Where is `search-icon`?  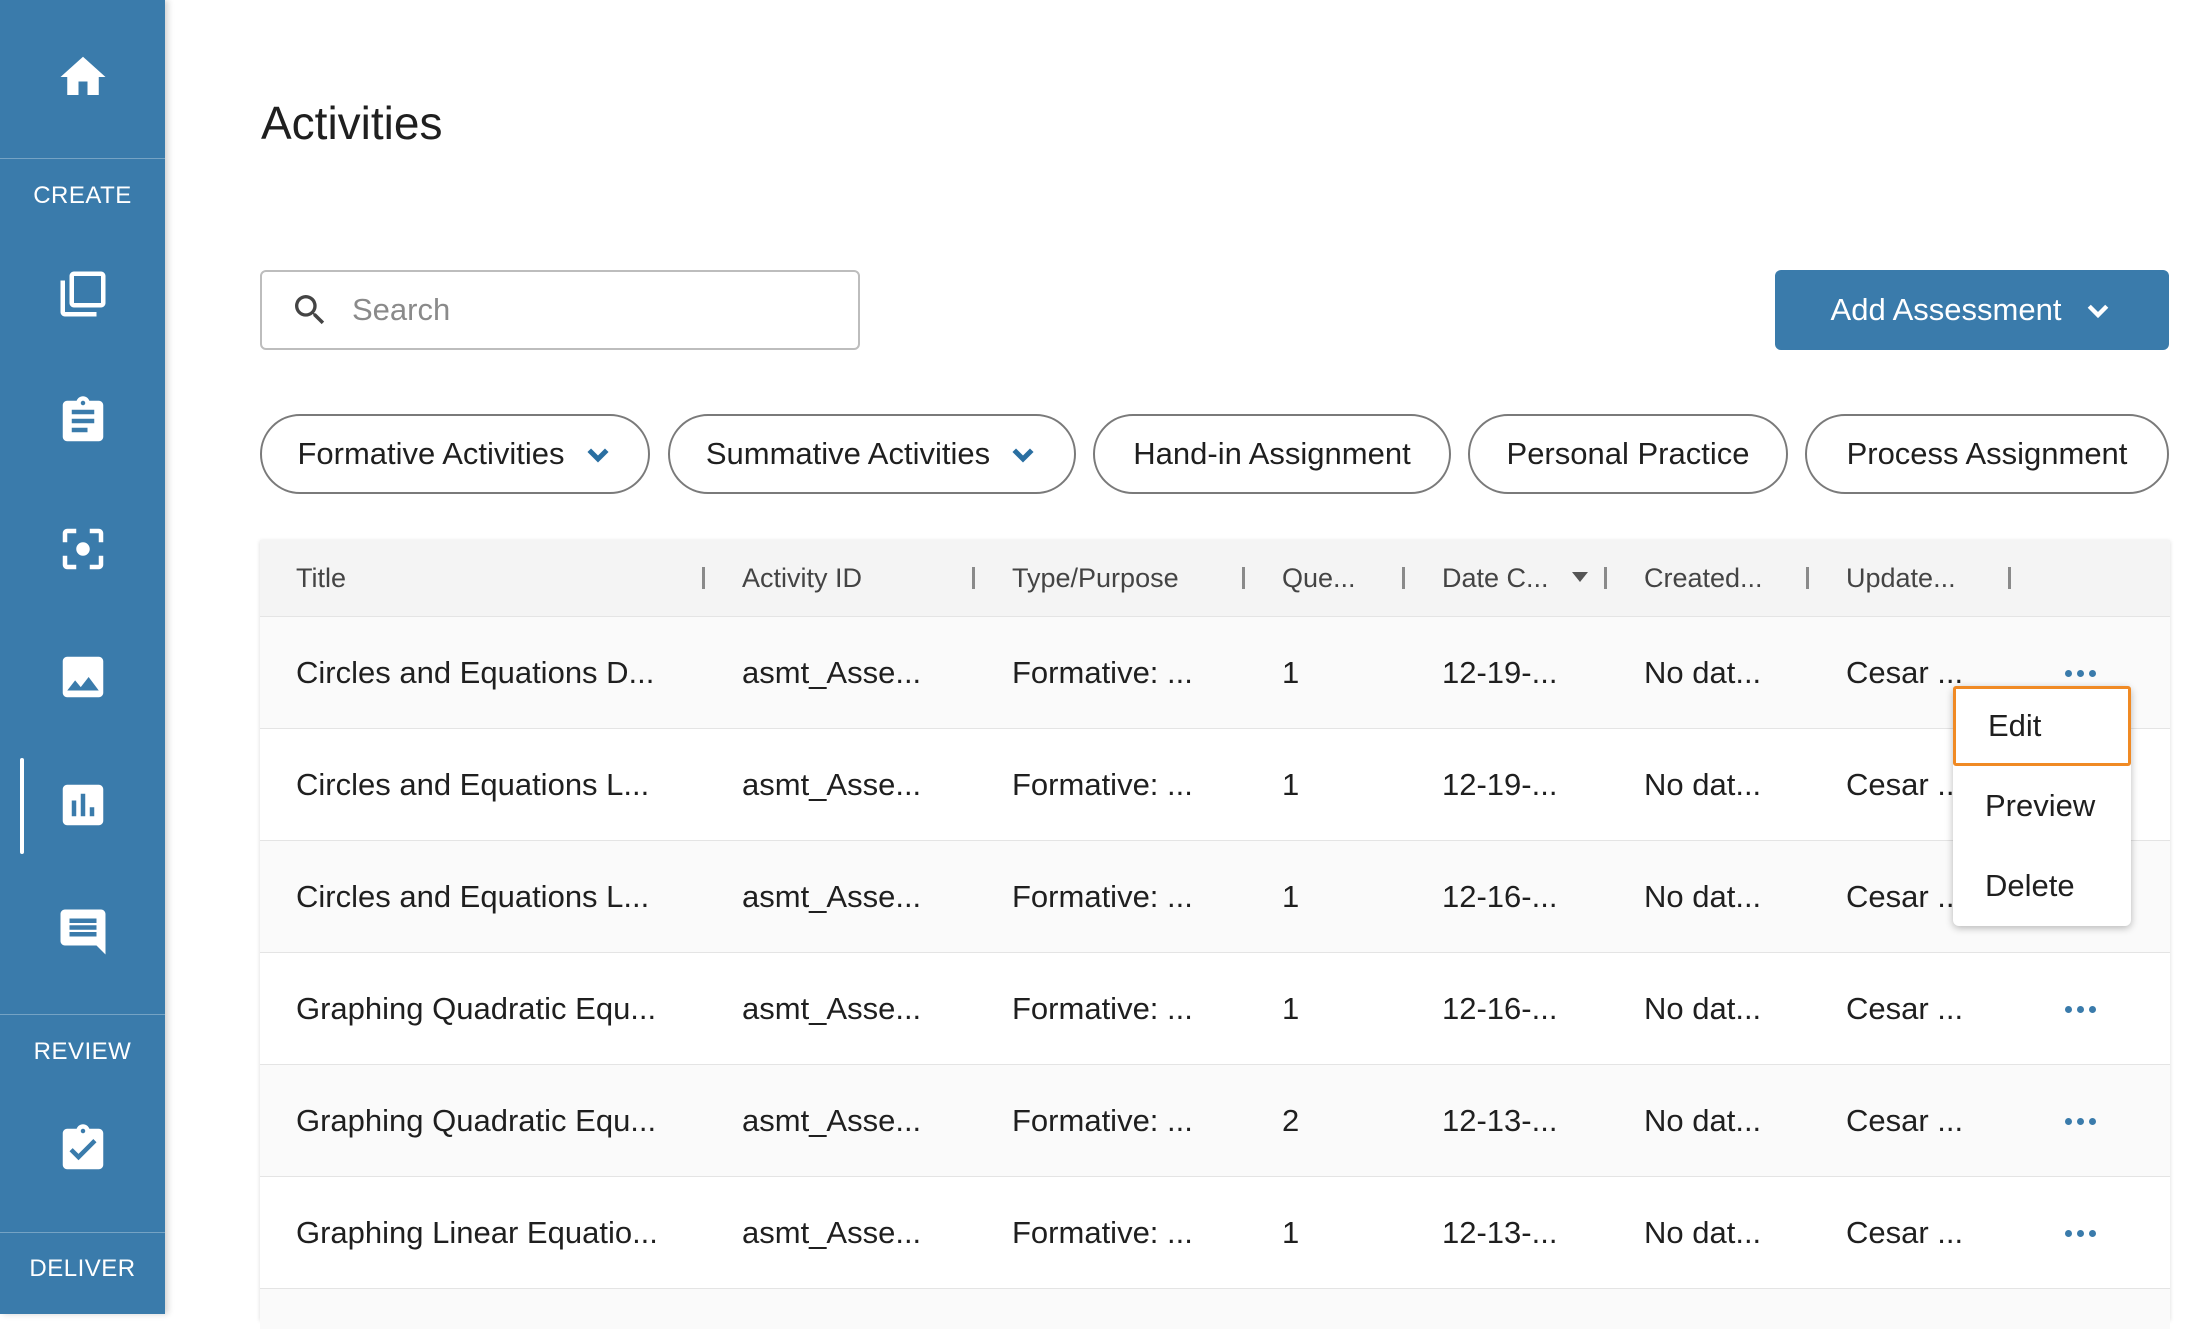 search-icon is located at coordinates (310, 310).